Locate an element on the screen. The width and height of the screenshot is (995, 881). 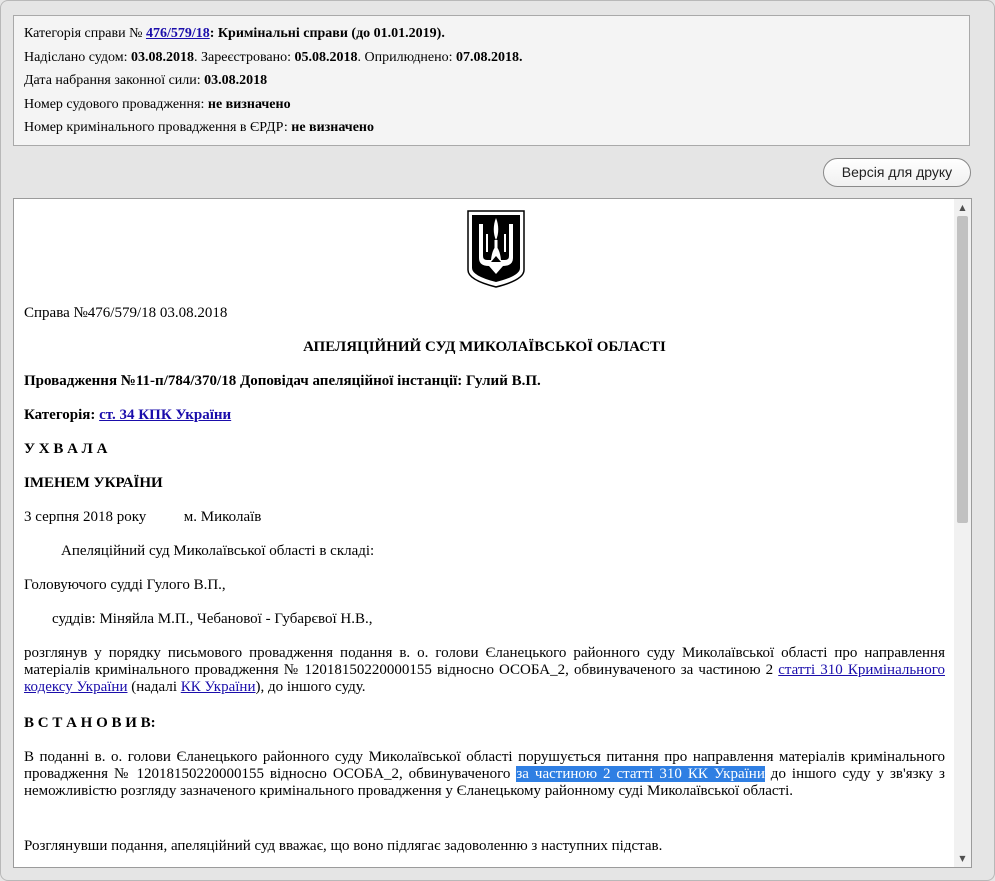
case-number-link: 476/579/18 is located at coordinates (178, 33).